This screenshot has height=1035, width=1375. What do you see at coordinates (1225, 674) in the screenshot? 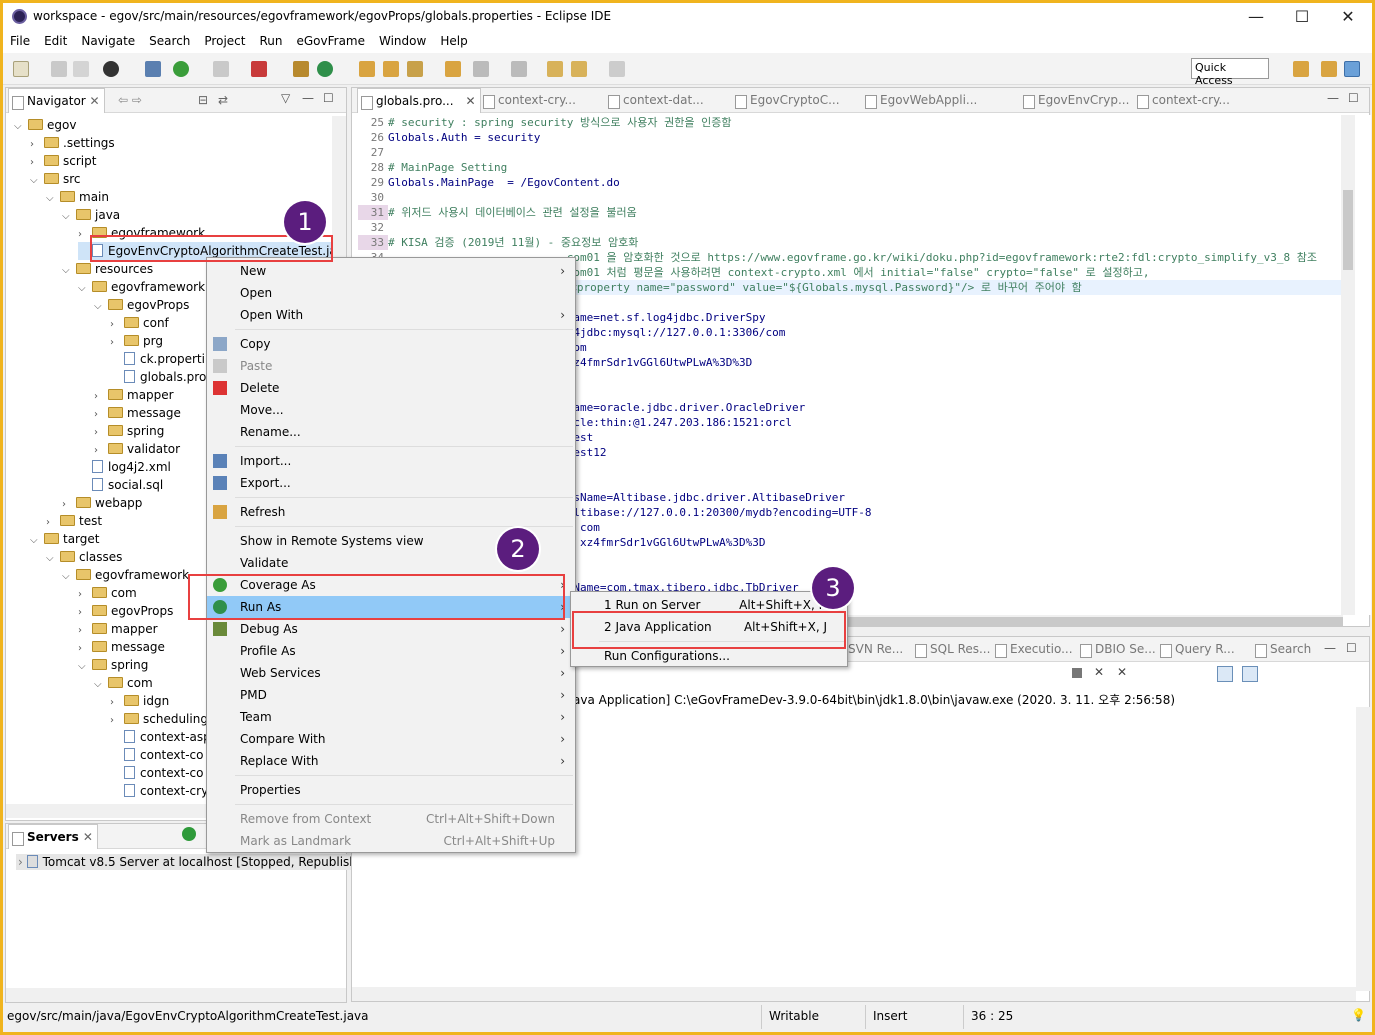
I see `pin-console-icon` at bounding box center [1225, 674].